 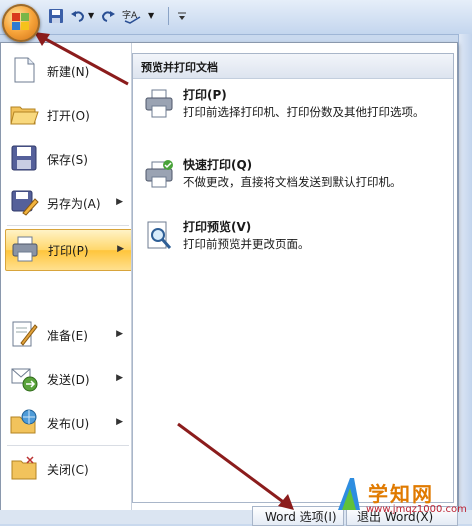 I want to click on office-button-icon, so click(x=21, y=22).